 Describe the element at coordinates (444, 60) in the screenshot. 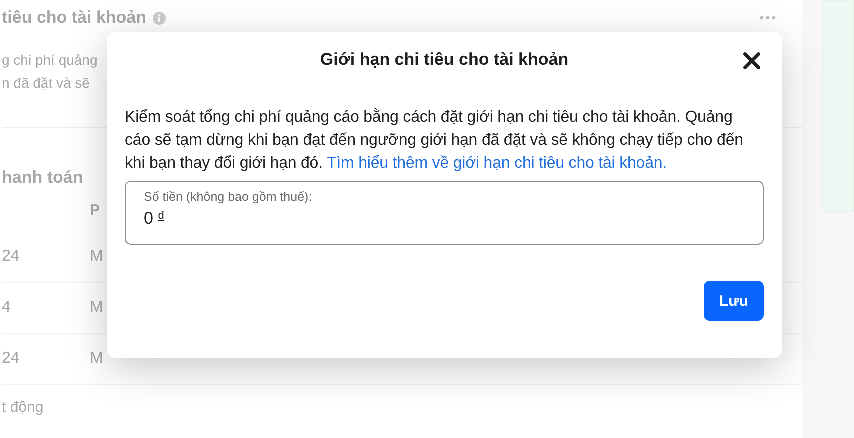

I see `dialog-title: Giới hạn chi tiêu cho tài khoản` at that location.